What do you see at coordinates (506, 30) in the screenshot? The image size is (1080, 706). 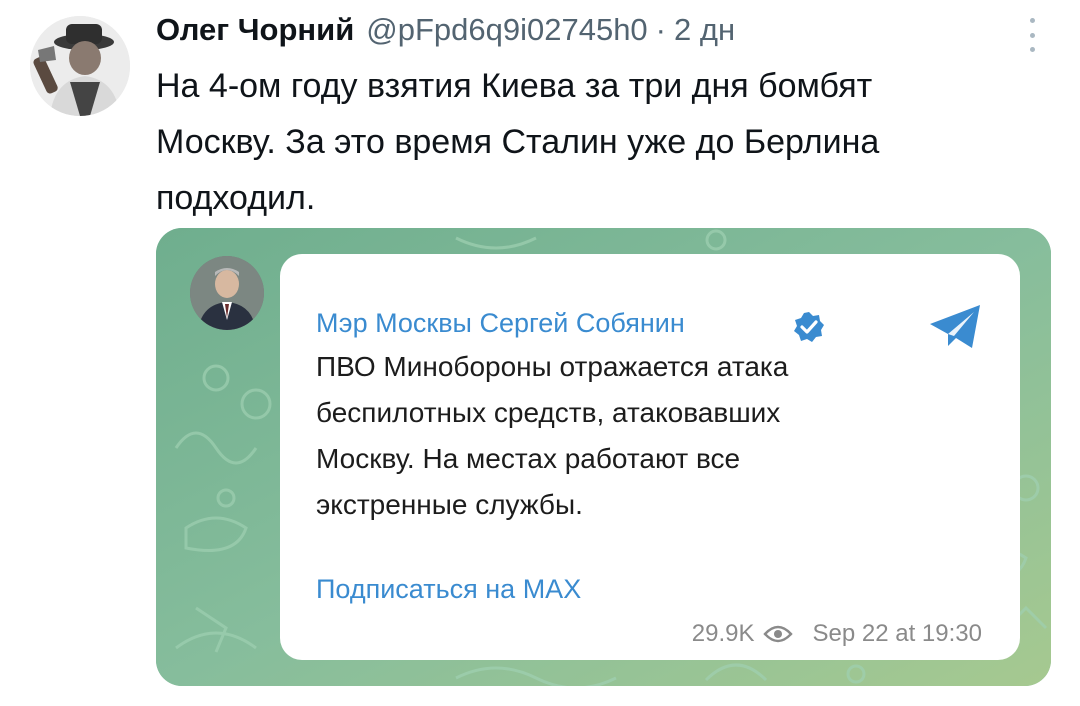 I see `author-handle: @pFpd6q9i02745h0` at bounding box center [506, 30].